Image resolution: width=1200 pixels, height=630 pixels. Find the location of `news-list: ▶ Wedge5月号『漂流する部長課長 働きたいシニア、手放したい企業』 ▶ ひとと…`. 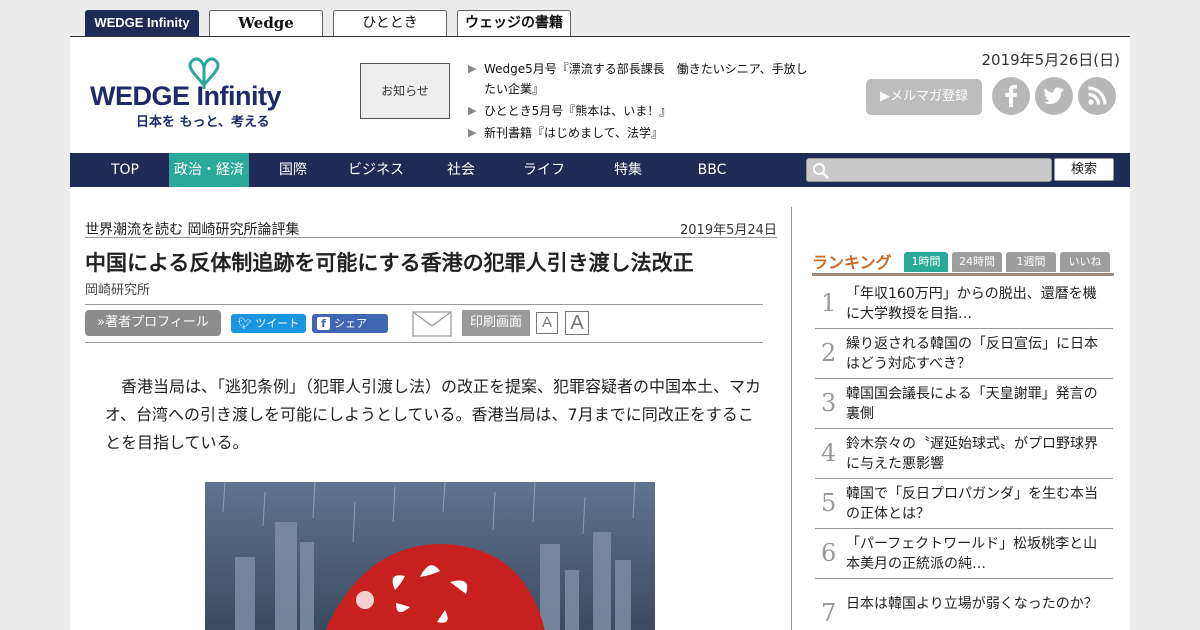

news-list: ▶ Wedge5月号『漂流する部長課長 働きたいシニア、手放したい企業』 ▶ ひとと… is located at coordinates (640, 102).